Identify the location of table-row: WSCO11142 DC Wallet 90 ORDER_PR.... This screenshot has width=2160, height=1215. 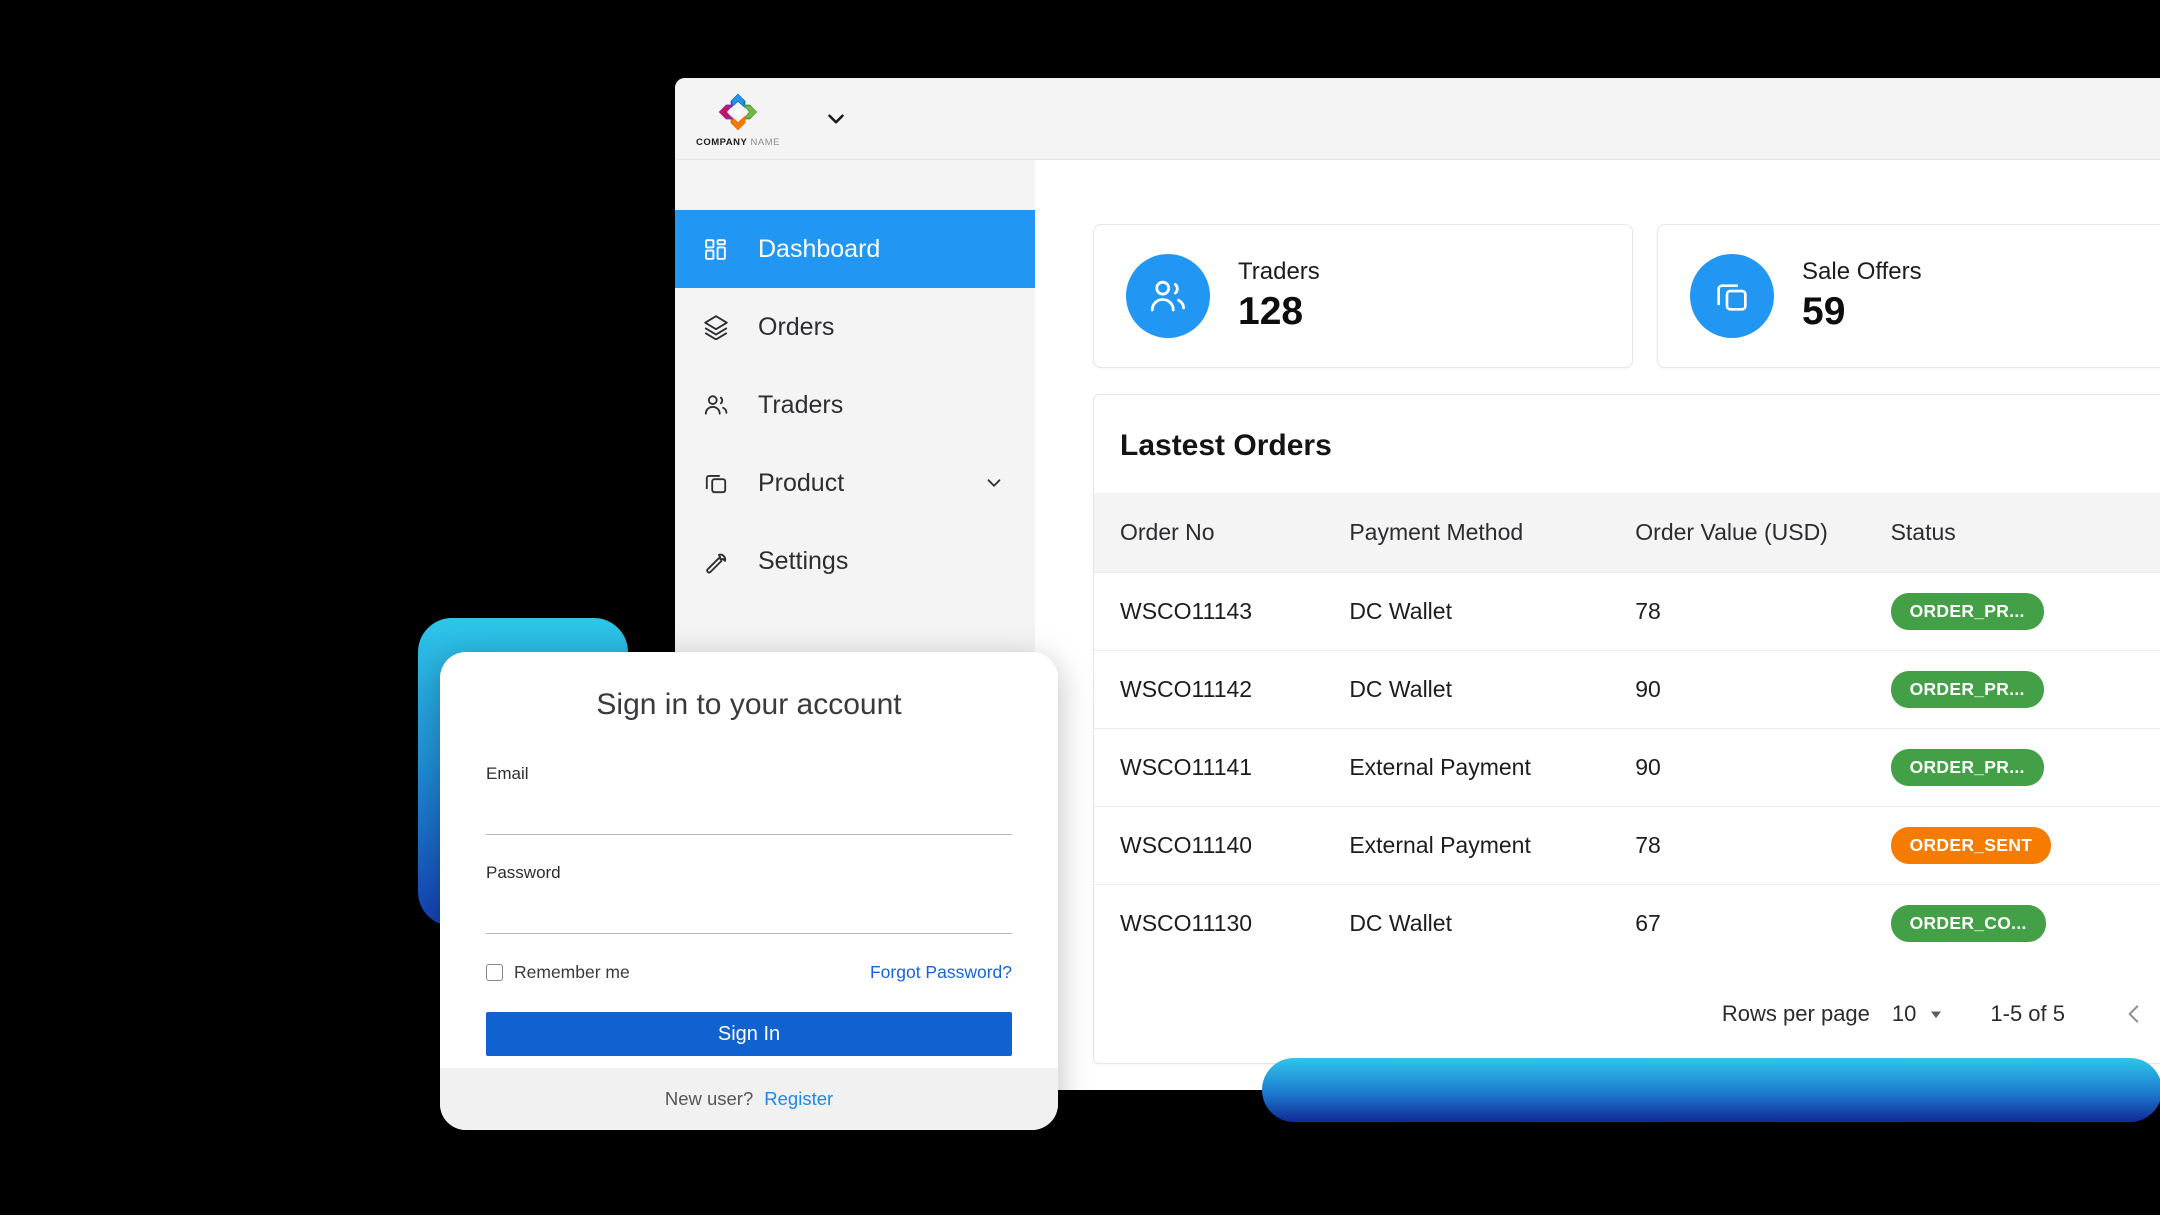
(1627, 689).